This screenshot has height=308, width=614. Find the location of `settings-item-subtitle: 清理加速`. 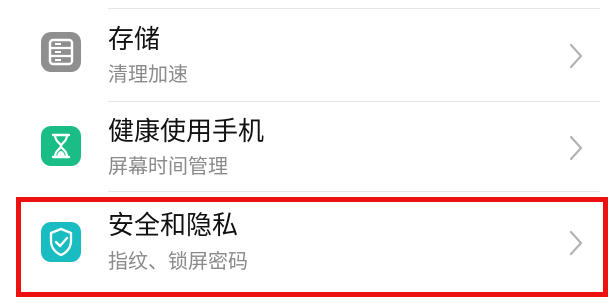

settings-item-subtitle: 清理加速 is located at coordinates (148, 74).